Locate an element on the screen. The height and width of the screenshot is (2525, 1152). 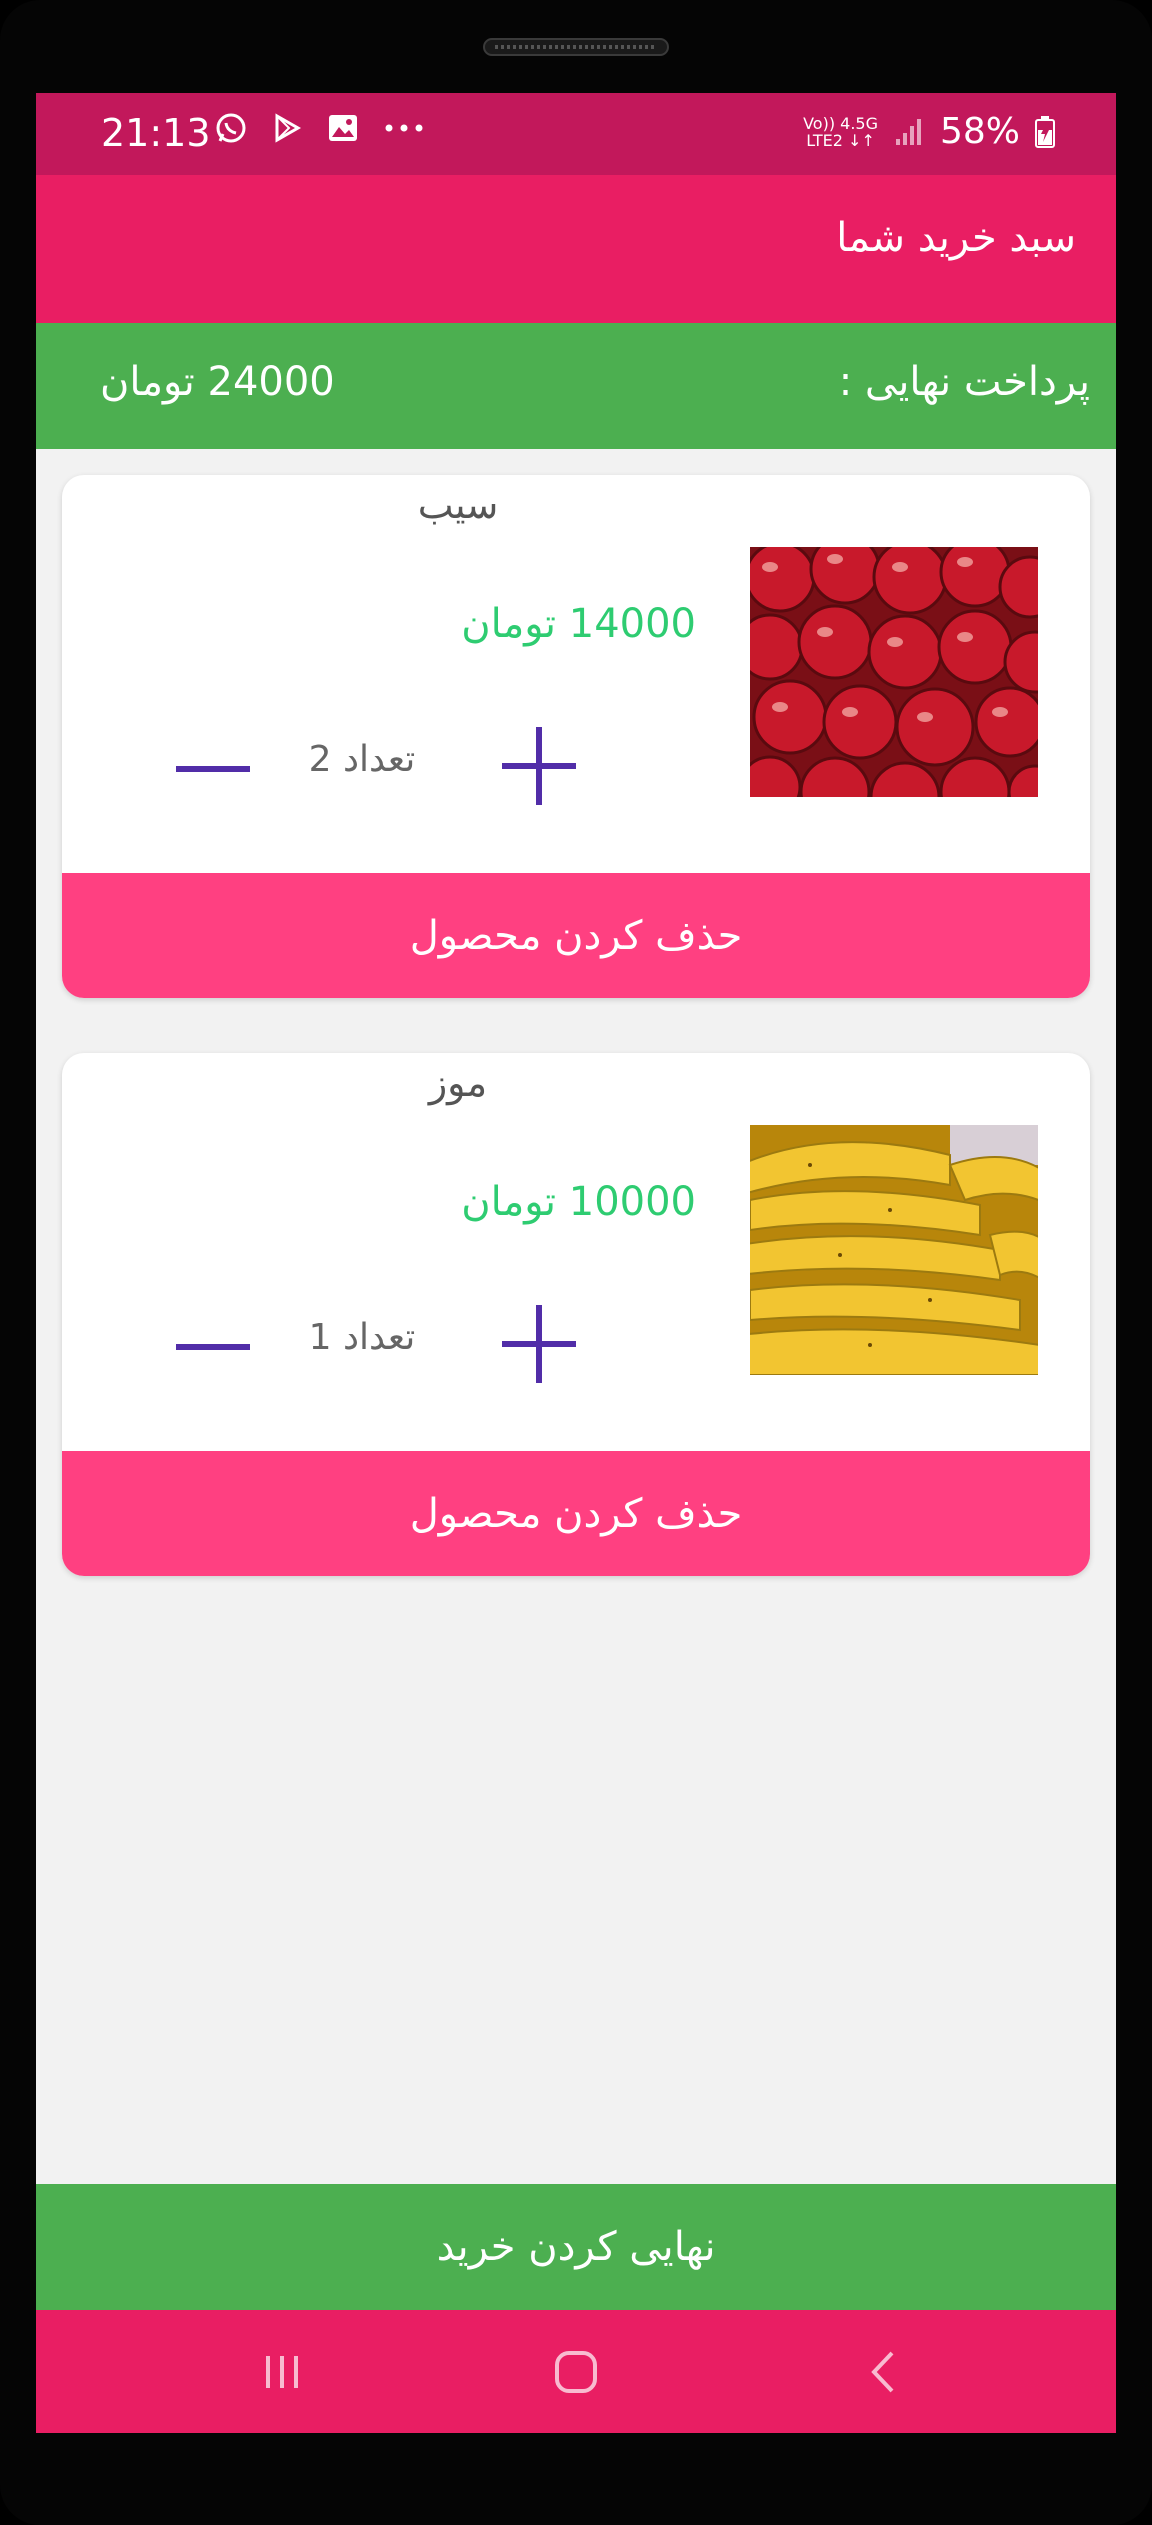
bananas-photo is located at coordinates (894, 1250).